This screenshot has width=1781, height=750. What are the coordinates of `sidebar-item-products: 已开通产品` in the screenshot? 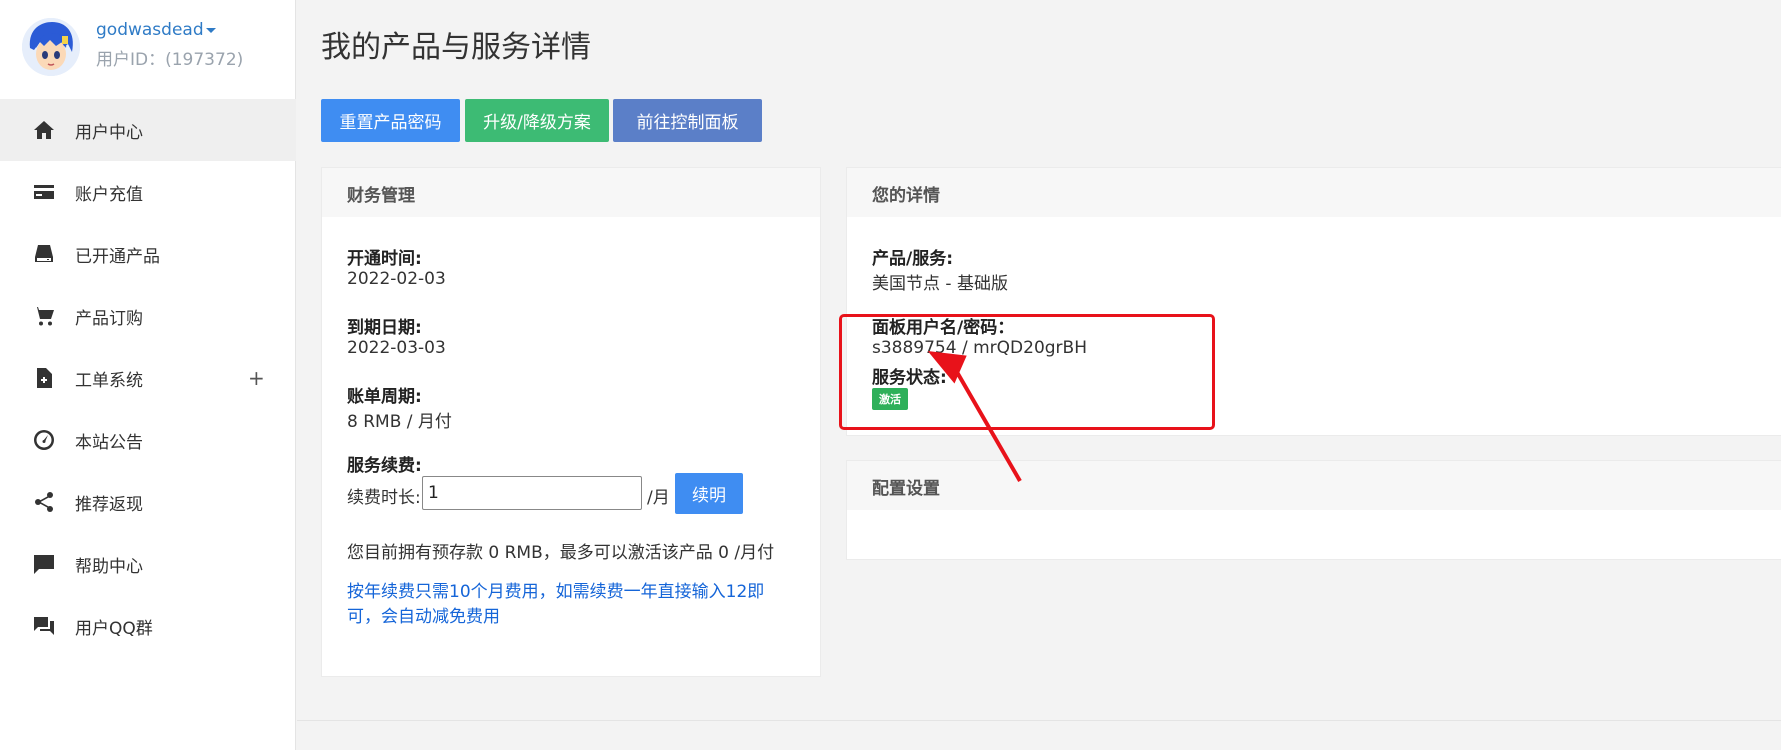 It's located at (148, 254).